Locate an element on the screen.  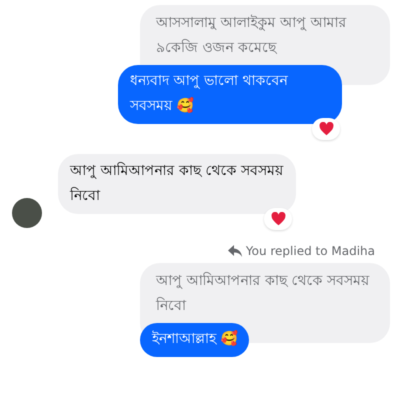
avatar is located at coordinates (27, 213).